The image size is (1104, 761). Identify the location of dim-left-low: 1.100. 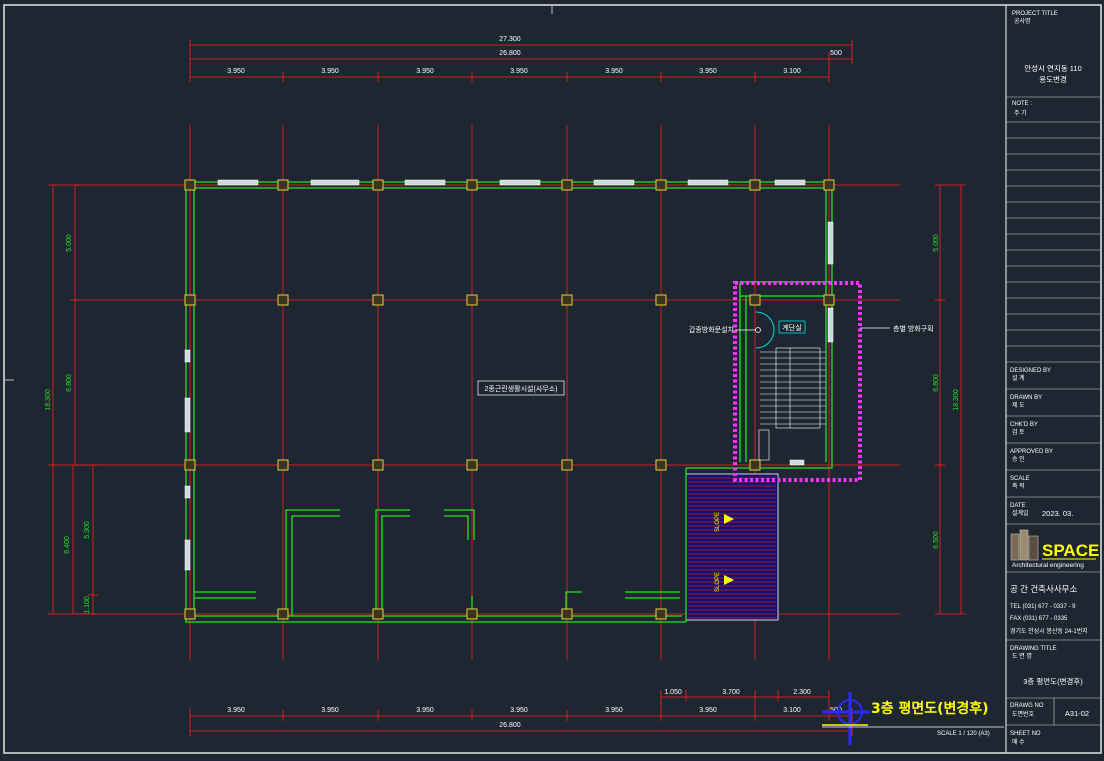
(87, 605).